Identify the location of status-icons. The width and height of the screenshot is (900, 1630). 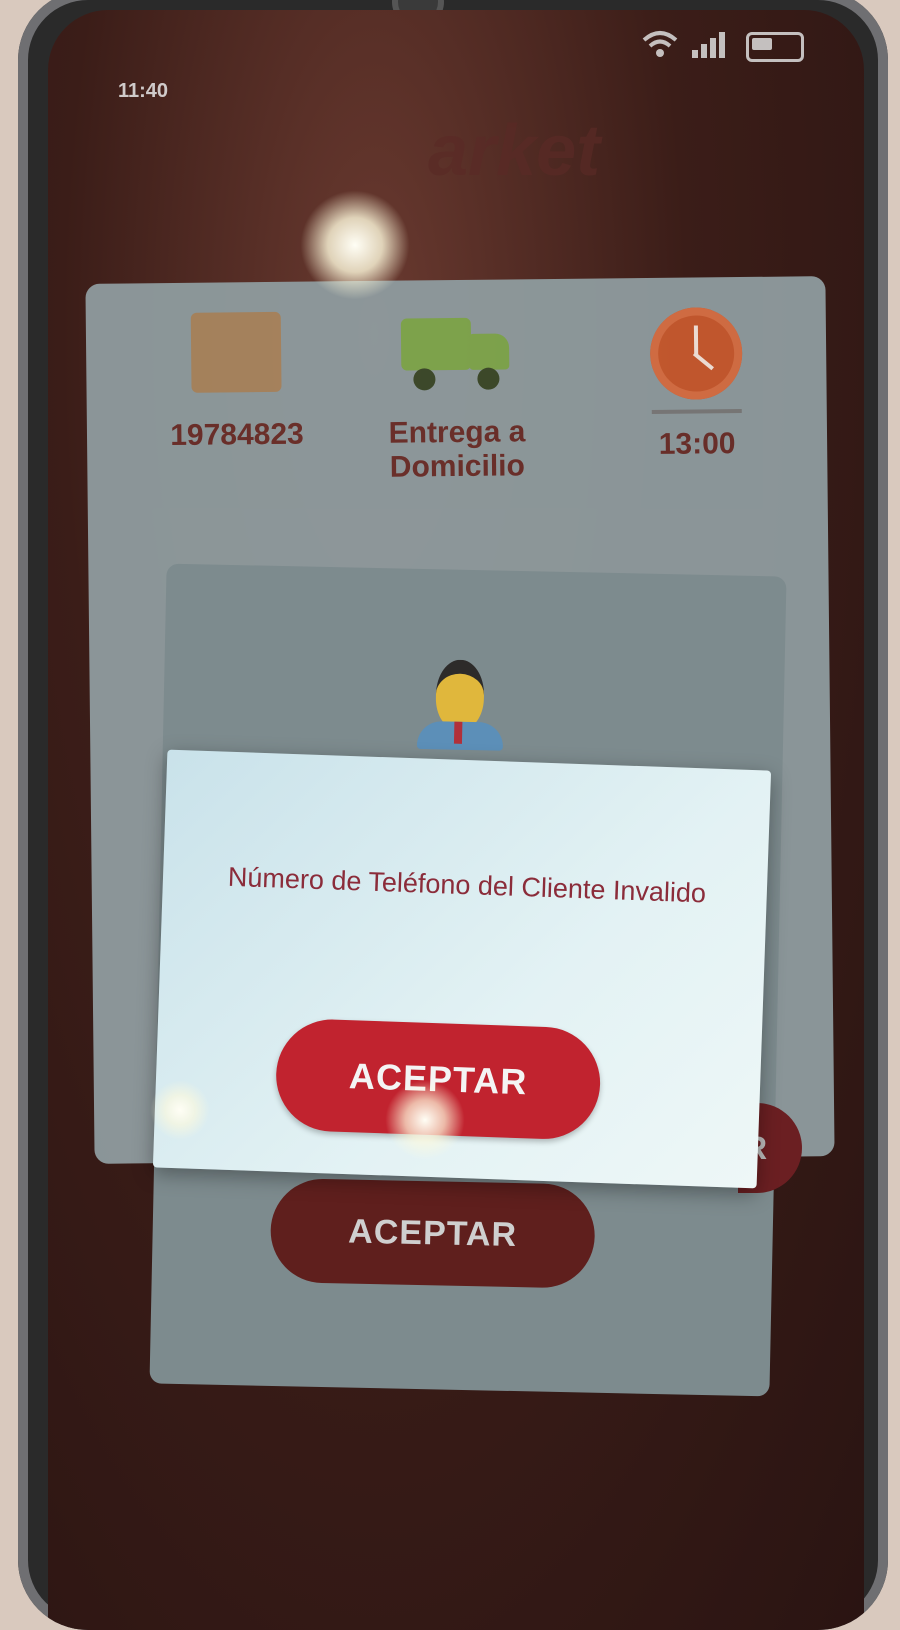
(723, 47).